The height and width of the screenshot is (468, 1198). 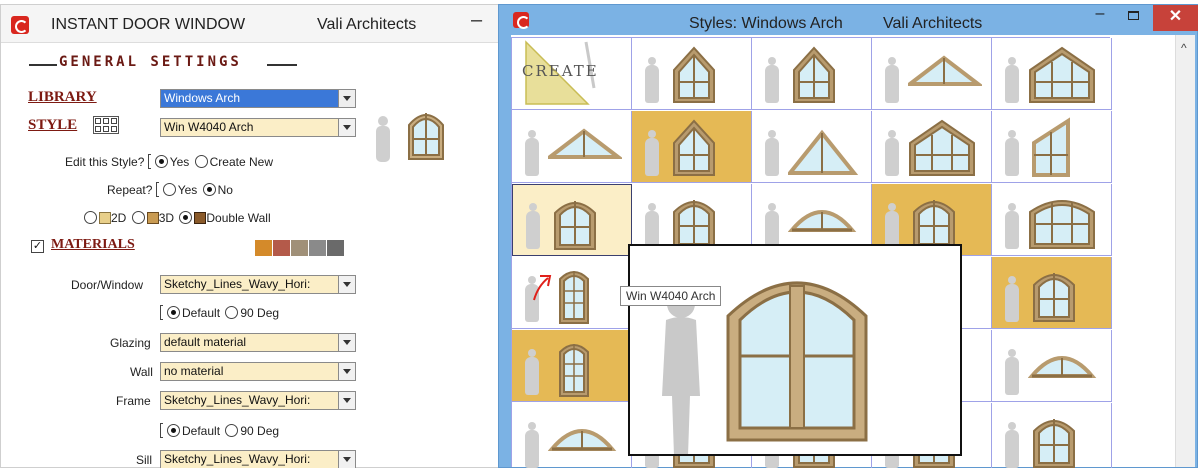 I want to click on style-thumbnail: CREATE, so click(x=572, y=74).